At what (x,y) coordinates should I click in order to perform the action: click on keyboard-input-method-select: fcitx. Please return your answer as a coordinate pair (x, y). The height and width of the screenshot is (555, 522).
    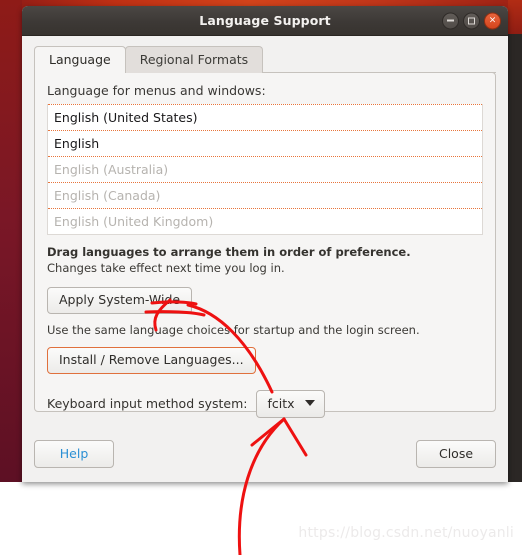
    Looking at the image, I should click on (290, 403).